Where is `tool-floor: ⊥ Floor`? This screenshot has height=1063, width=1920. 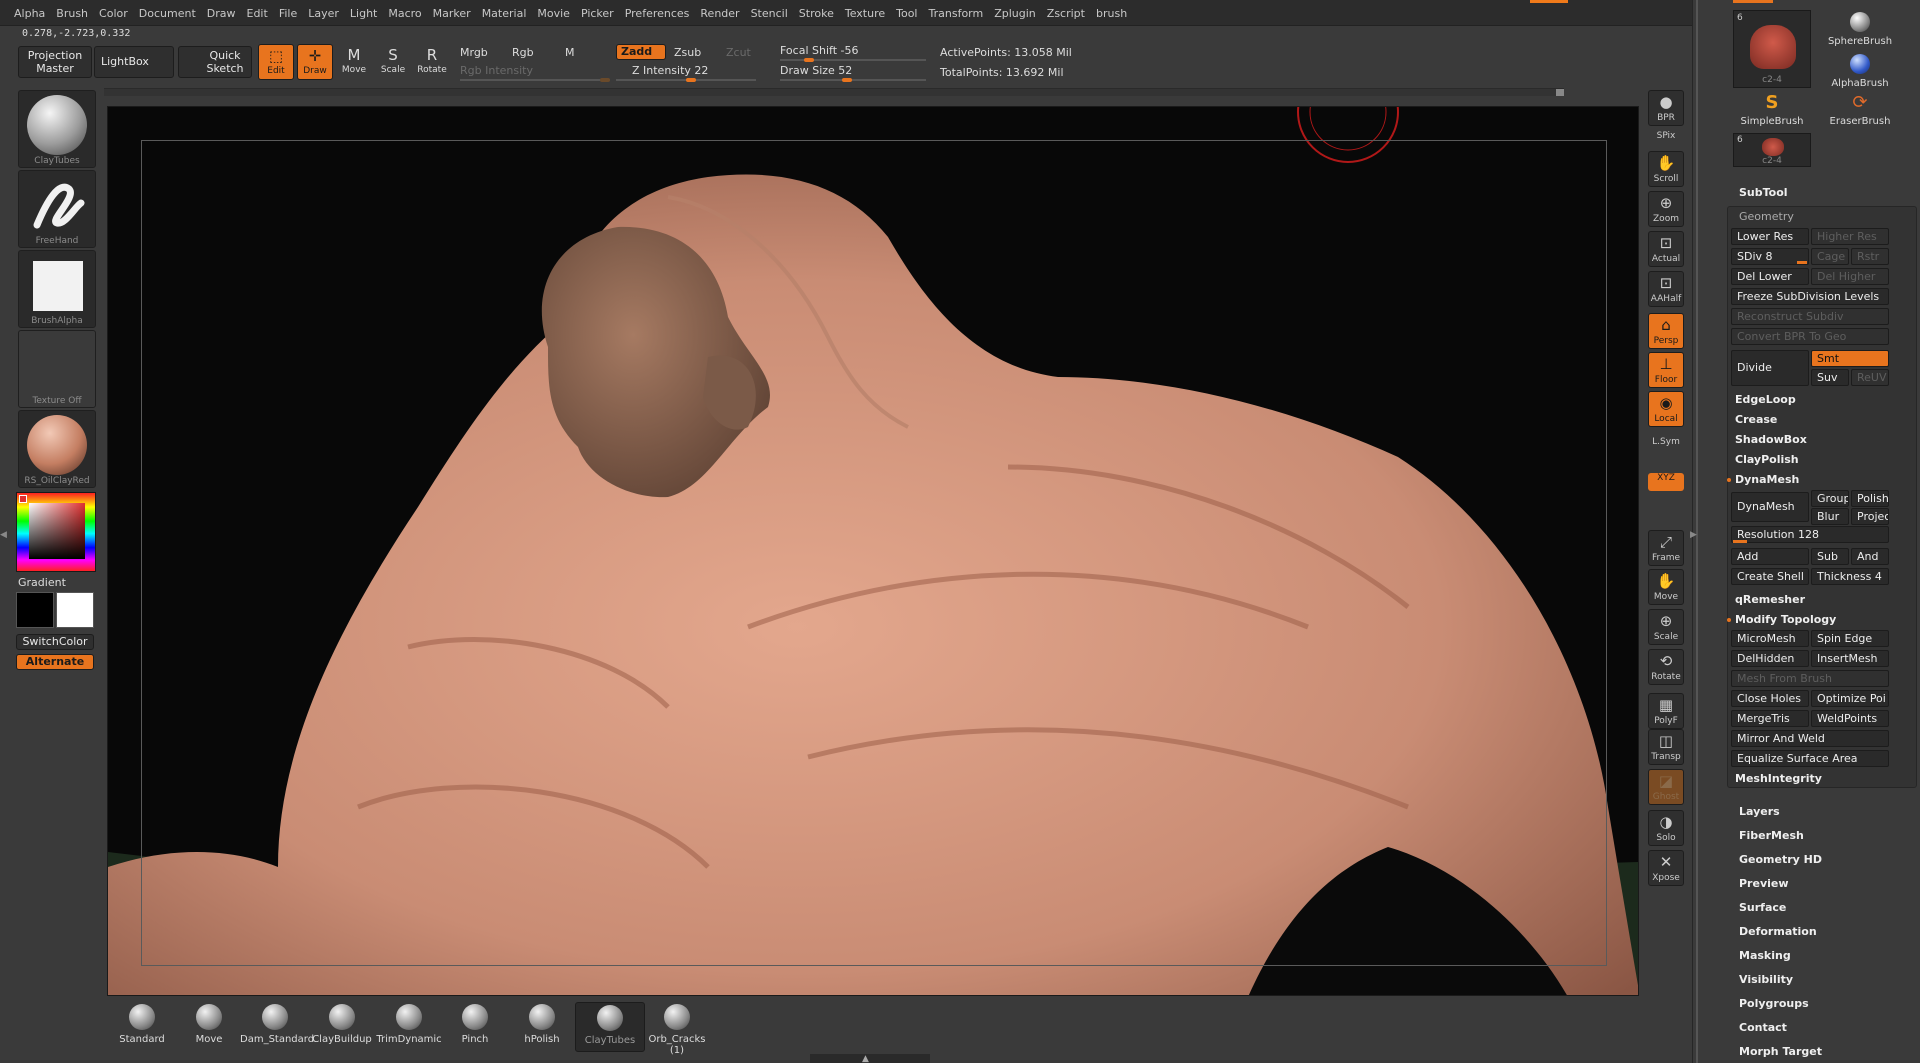 tool-floor: ⊥ Floor is located at coordinates (1666, 370).